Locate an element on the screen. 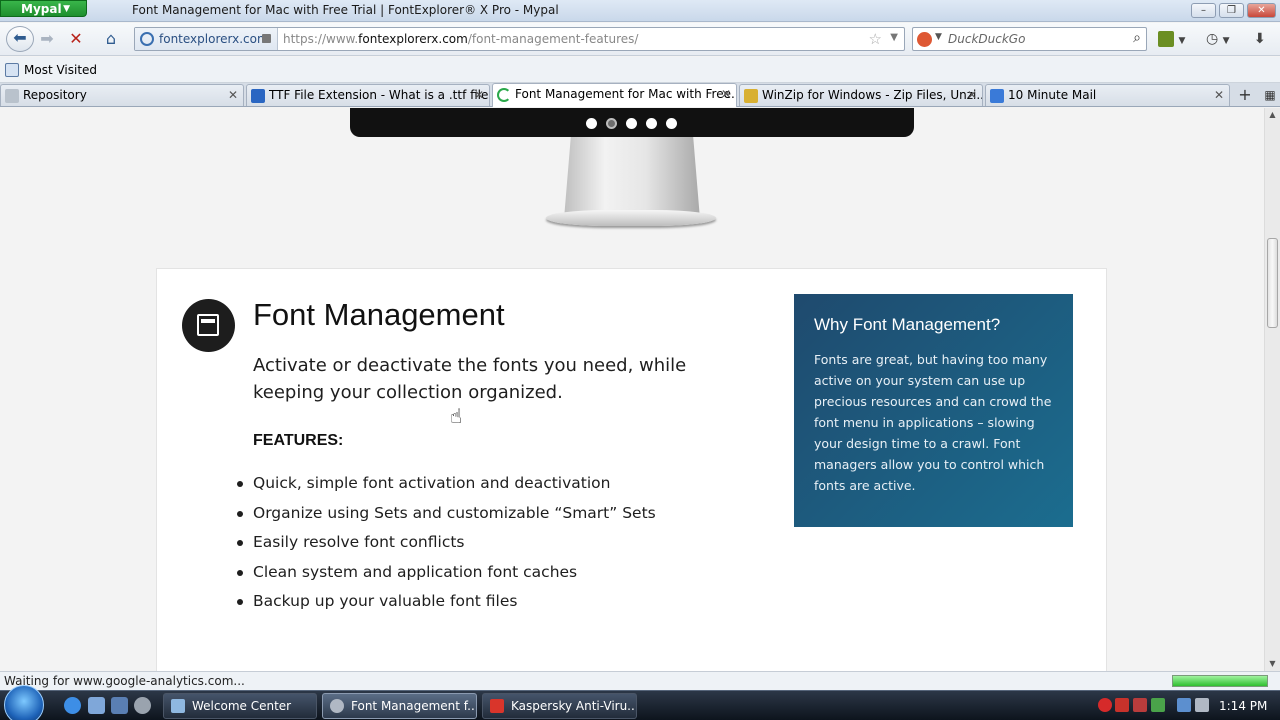 Image resolution: width=1280 pixels, height=720 pixels. tab-label: Repository is located at coordinates (55, 95).